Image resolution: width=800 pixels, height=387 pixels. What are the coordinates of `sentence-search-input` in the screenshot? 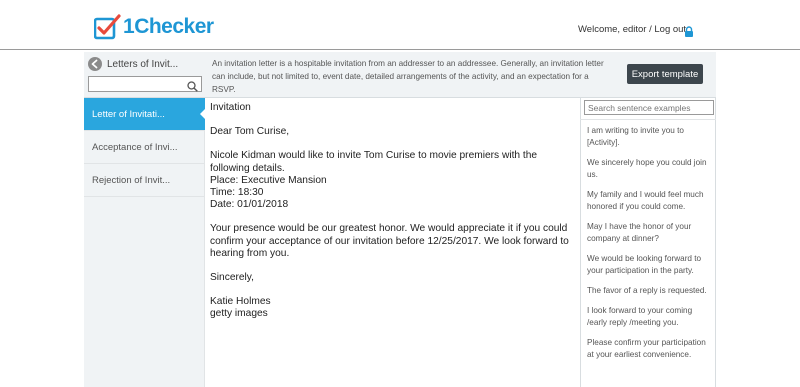 It's located at (649, 107).